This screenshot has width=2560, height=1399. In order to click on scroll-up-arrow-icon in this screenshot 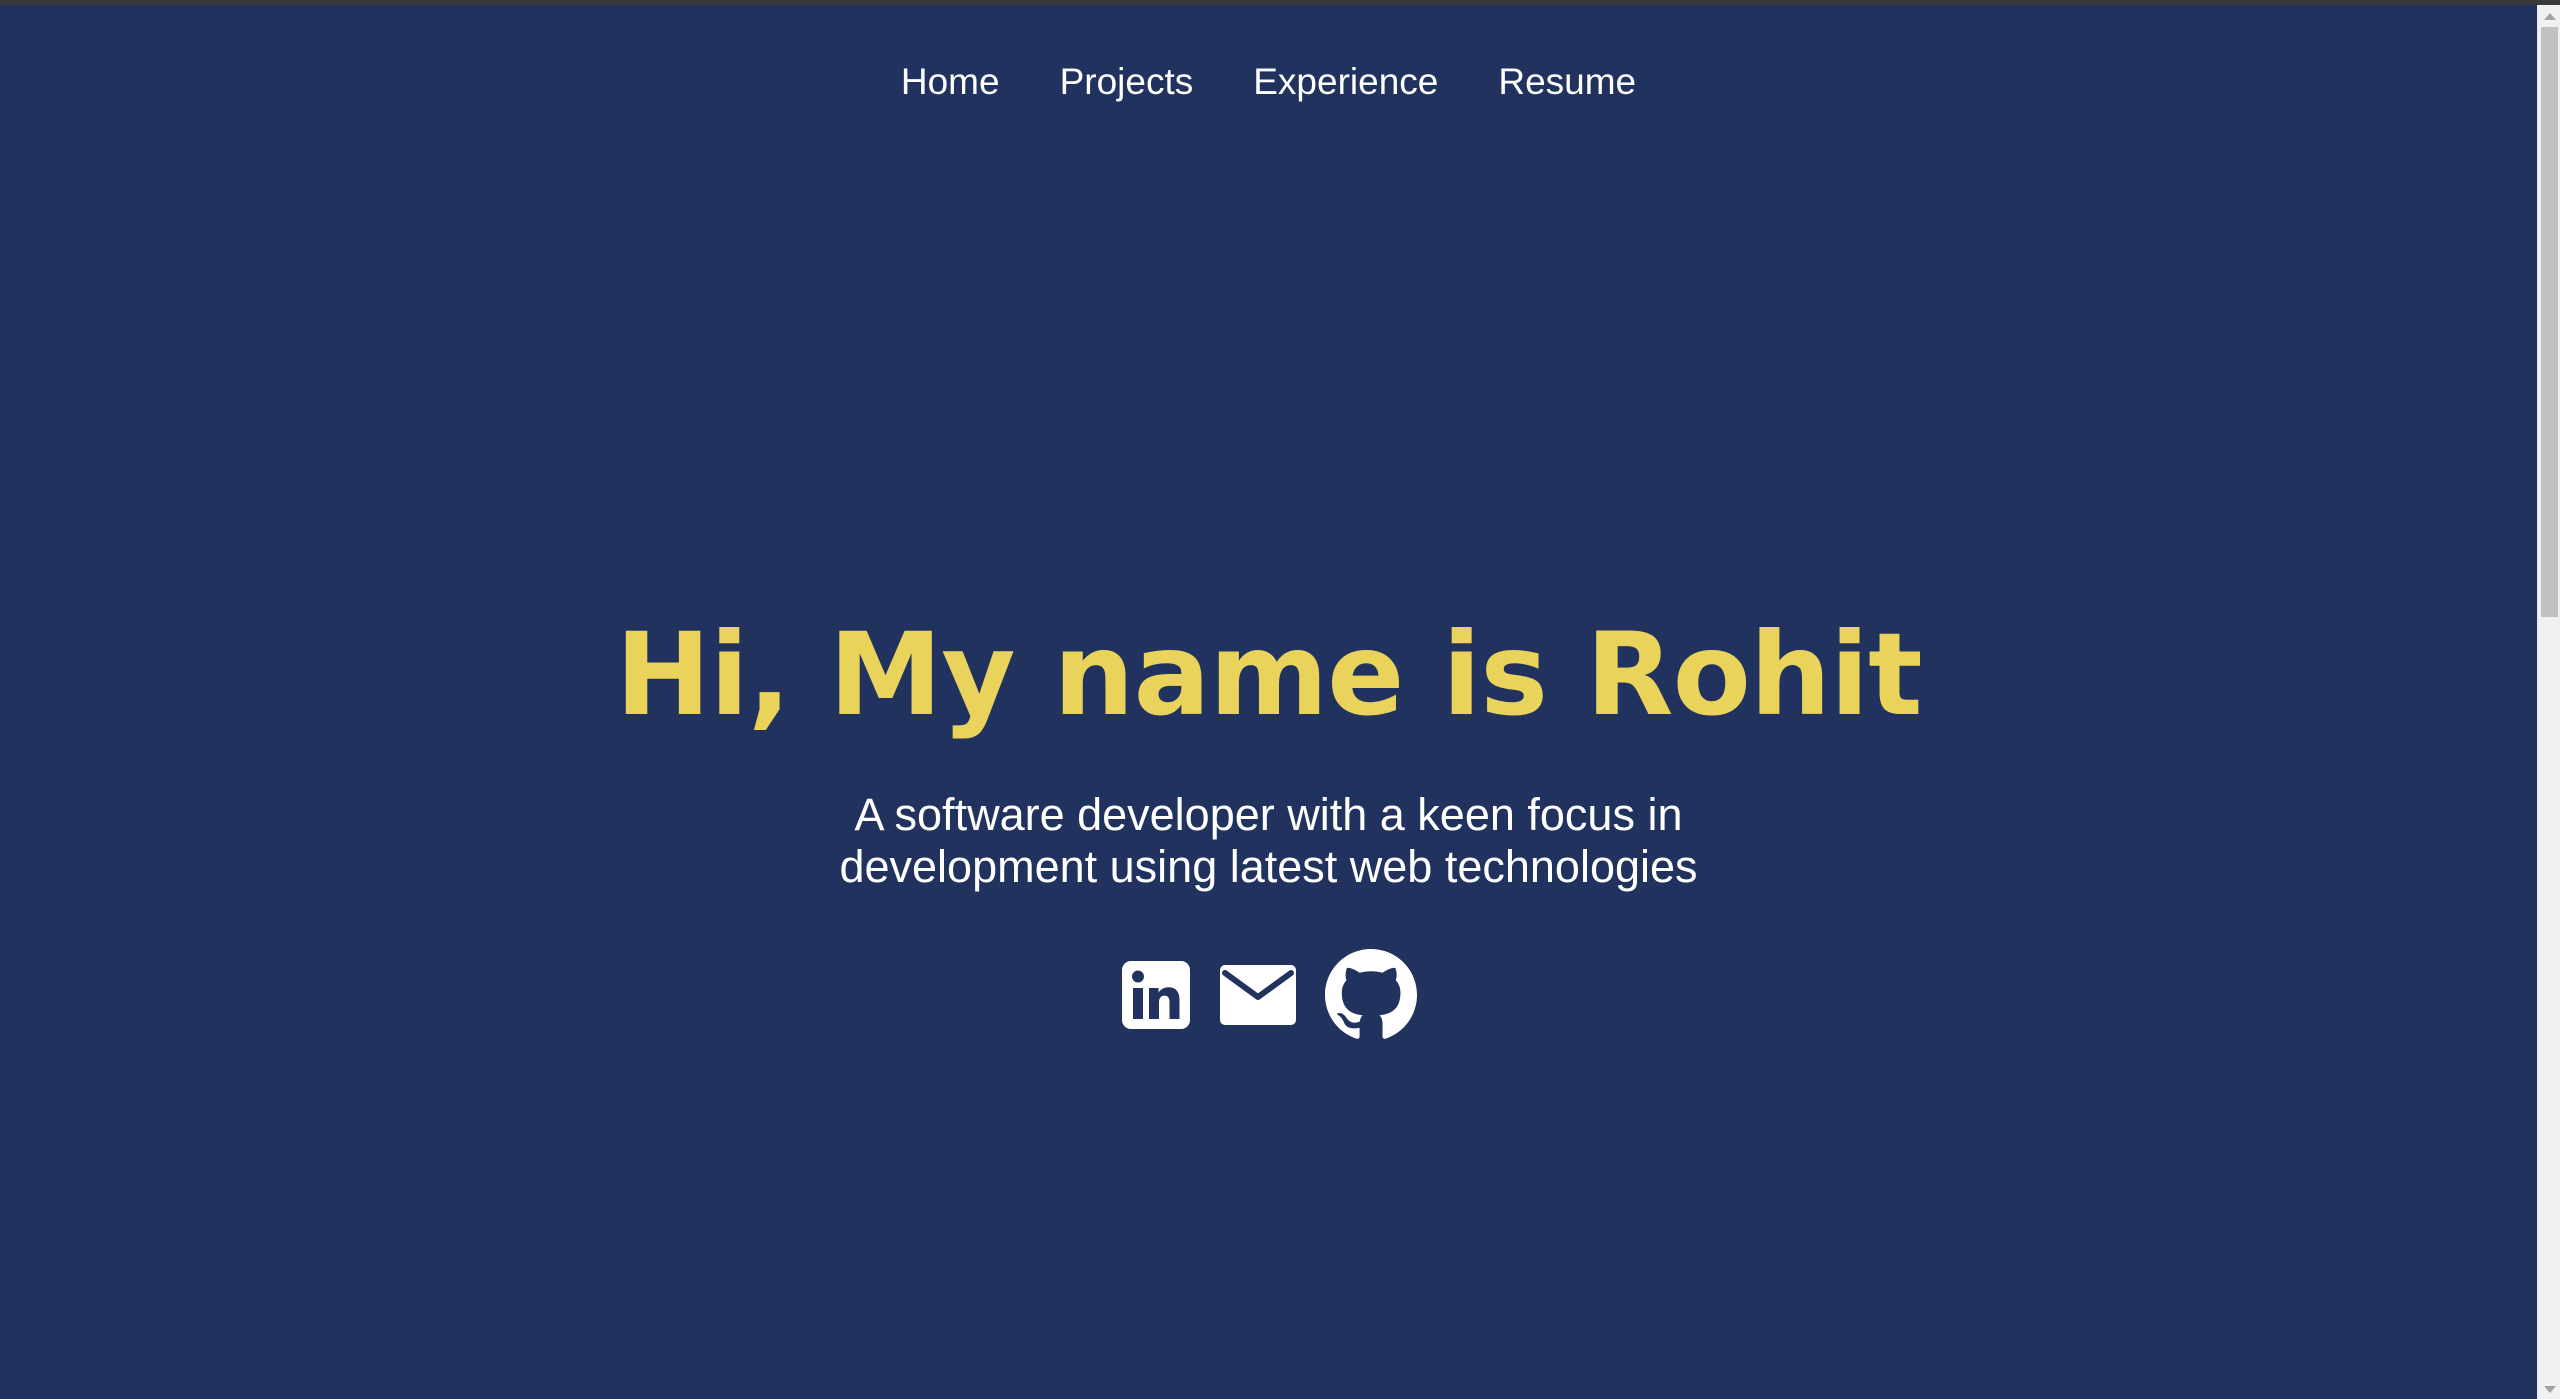, I will do `click(2550, 16)`.